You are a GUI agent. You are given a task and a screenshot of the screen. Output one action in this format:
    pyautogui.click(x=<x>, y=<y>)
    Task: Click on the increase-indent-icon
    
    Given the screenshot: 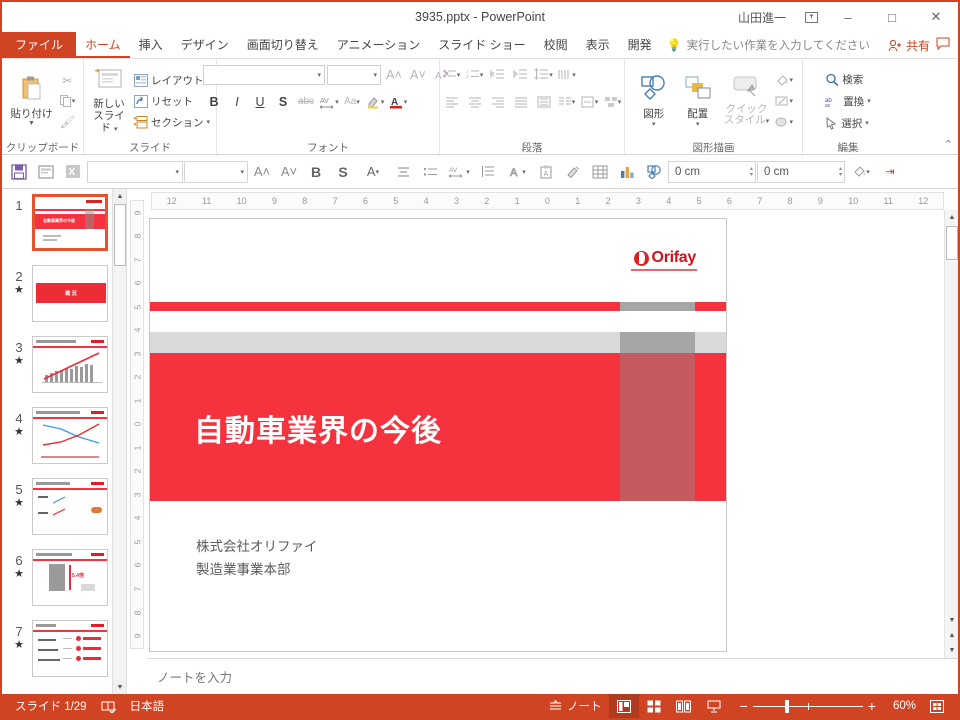 What is the action you would take?
    pyautogui.click(x=521, y=74)
    